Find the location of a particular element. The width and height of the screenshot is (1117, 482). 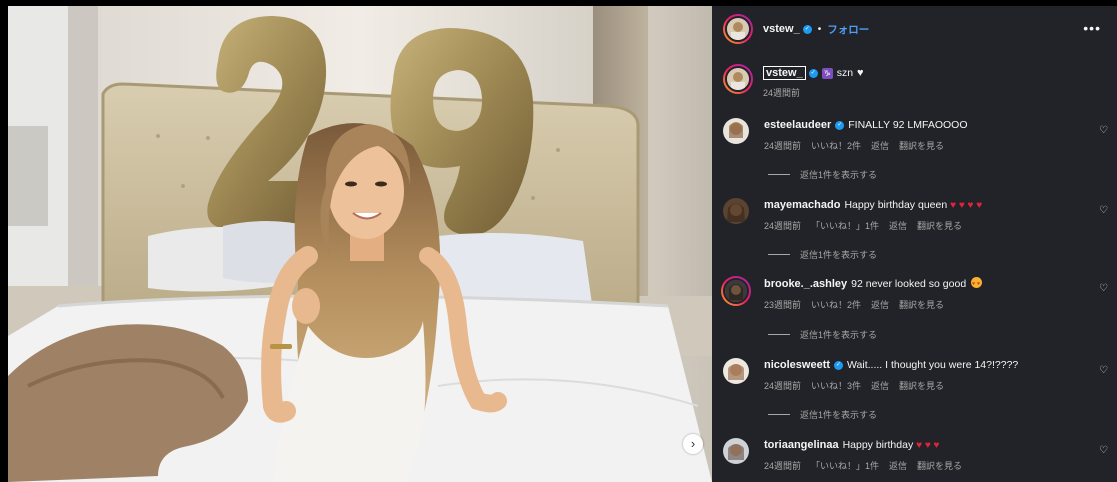

more-horizontal-icon: ••• is located at coordinates (1092, 28).